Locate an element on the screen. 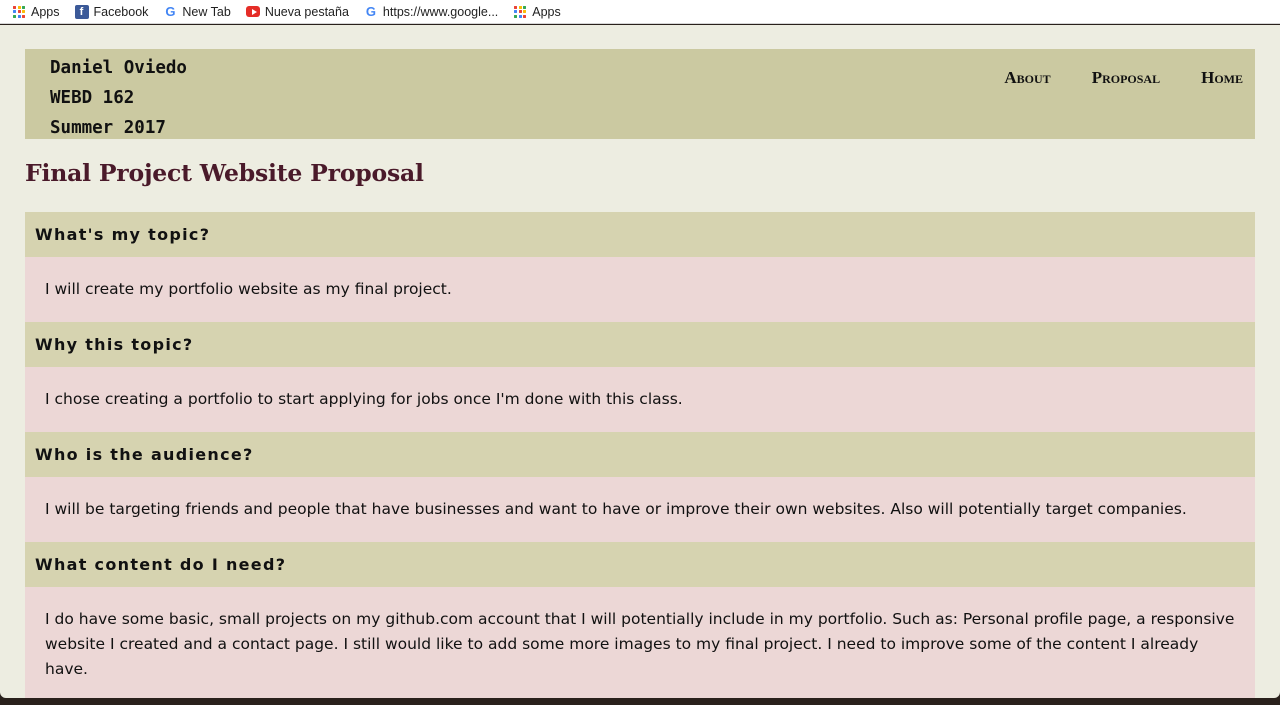 This screenshot has height=705, width=1280. section-question: What content do I need? is located at coordinates (640, 564).